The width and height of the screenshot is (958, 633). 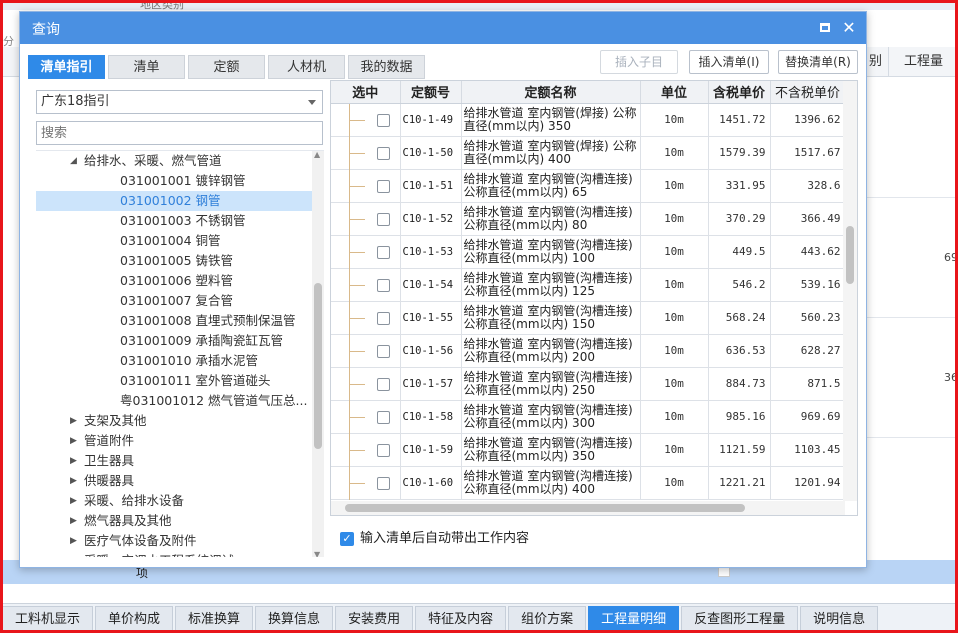 What do you see at coordinates (180, 421) in the screenshot?
I see `tree-node: ▶ 支架及其他` at bounding box center [180, 421].